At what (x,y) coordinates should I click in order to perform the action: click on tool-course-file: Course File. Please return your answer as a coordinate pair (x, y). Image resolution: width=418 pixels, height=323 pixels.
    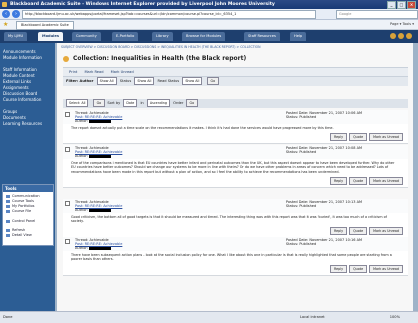
    Looking at the image, I should click on (18, 211).